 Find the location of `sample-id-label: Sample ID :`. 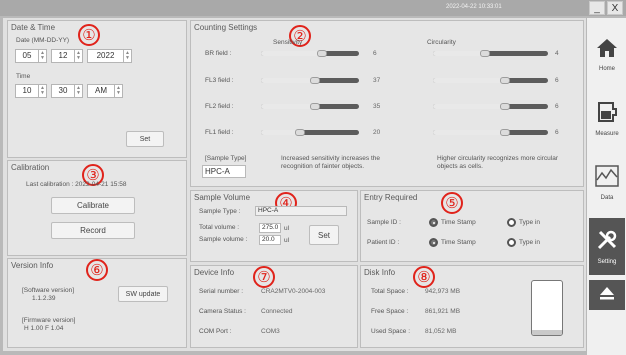

sample-id-label: Sample ID : is located at coordinates (384, 222).